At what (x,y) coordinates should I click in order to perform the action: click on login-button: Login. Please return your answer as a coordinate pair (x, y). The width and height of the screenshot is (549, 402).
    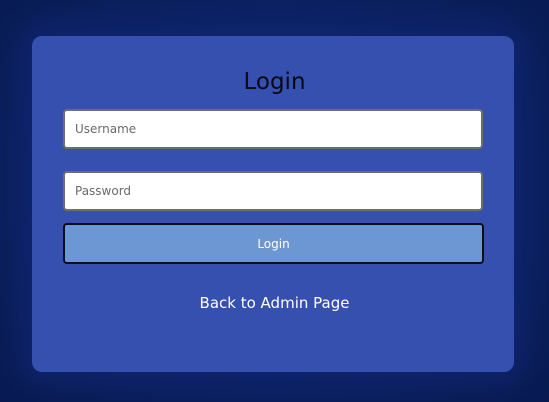
    Looking at the image, I should click on (273, 243).